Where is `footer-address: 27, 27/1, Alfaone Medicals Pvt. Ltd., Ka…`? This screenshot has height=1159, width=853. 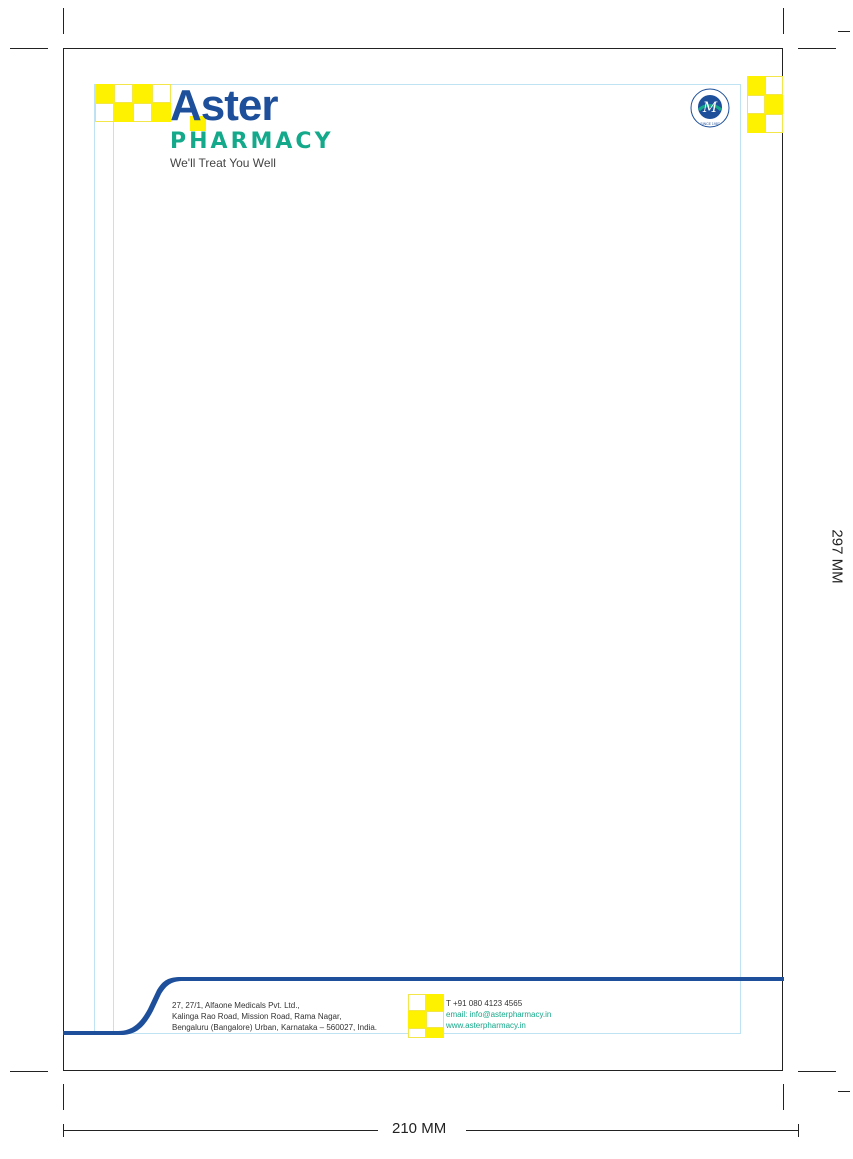
footer-address: 27, 27/1, Alfaone Medicals Pvt. Ltd., Ka… is located at coordinates (274, 1016).